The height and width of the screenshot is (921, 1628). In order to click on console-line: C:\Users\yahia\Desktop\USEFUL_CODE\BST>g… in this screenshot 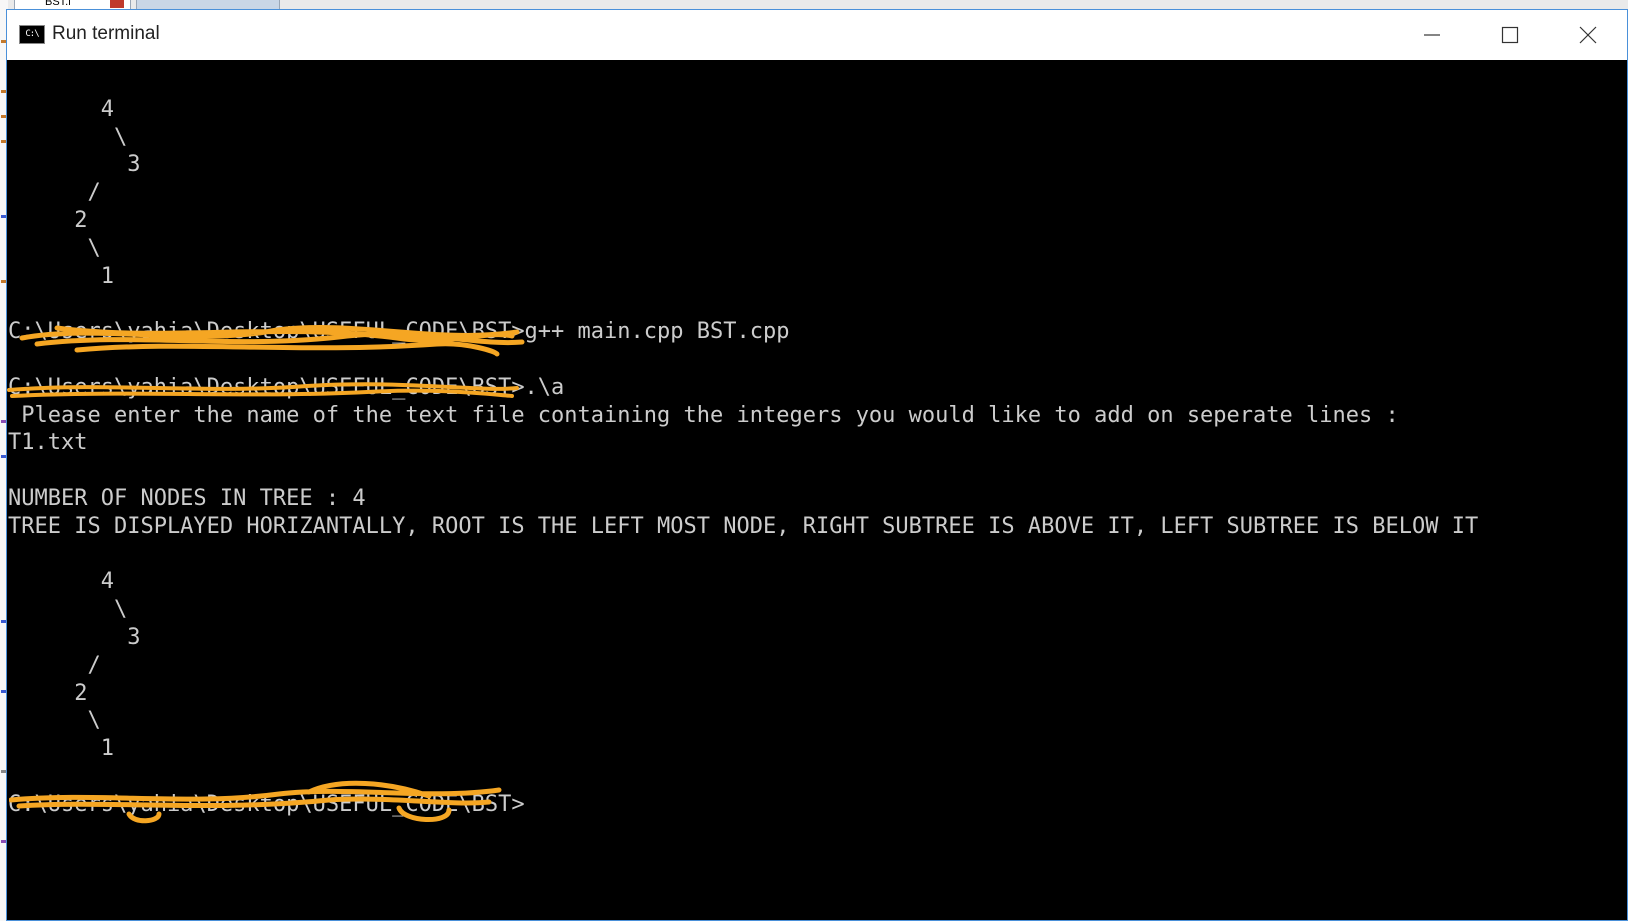, I will do `click(399, 332)`.